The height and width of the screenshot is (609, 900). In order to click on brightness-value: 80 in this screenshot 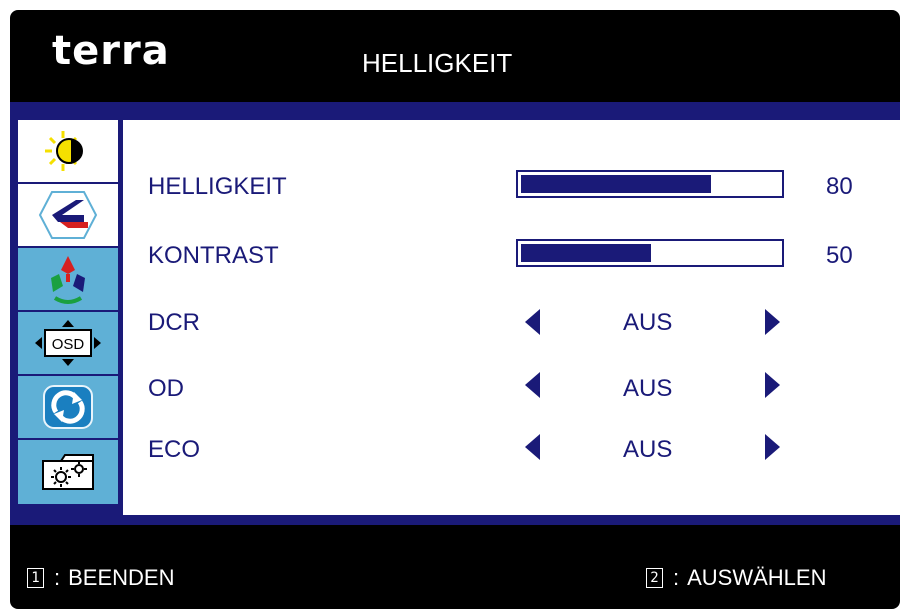, I will do `click(839, 186)`.